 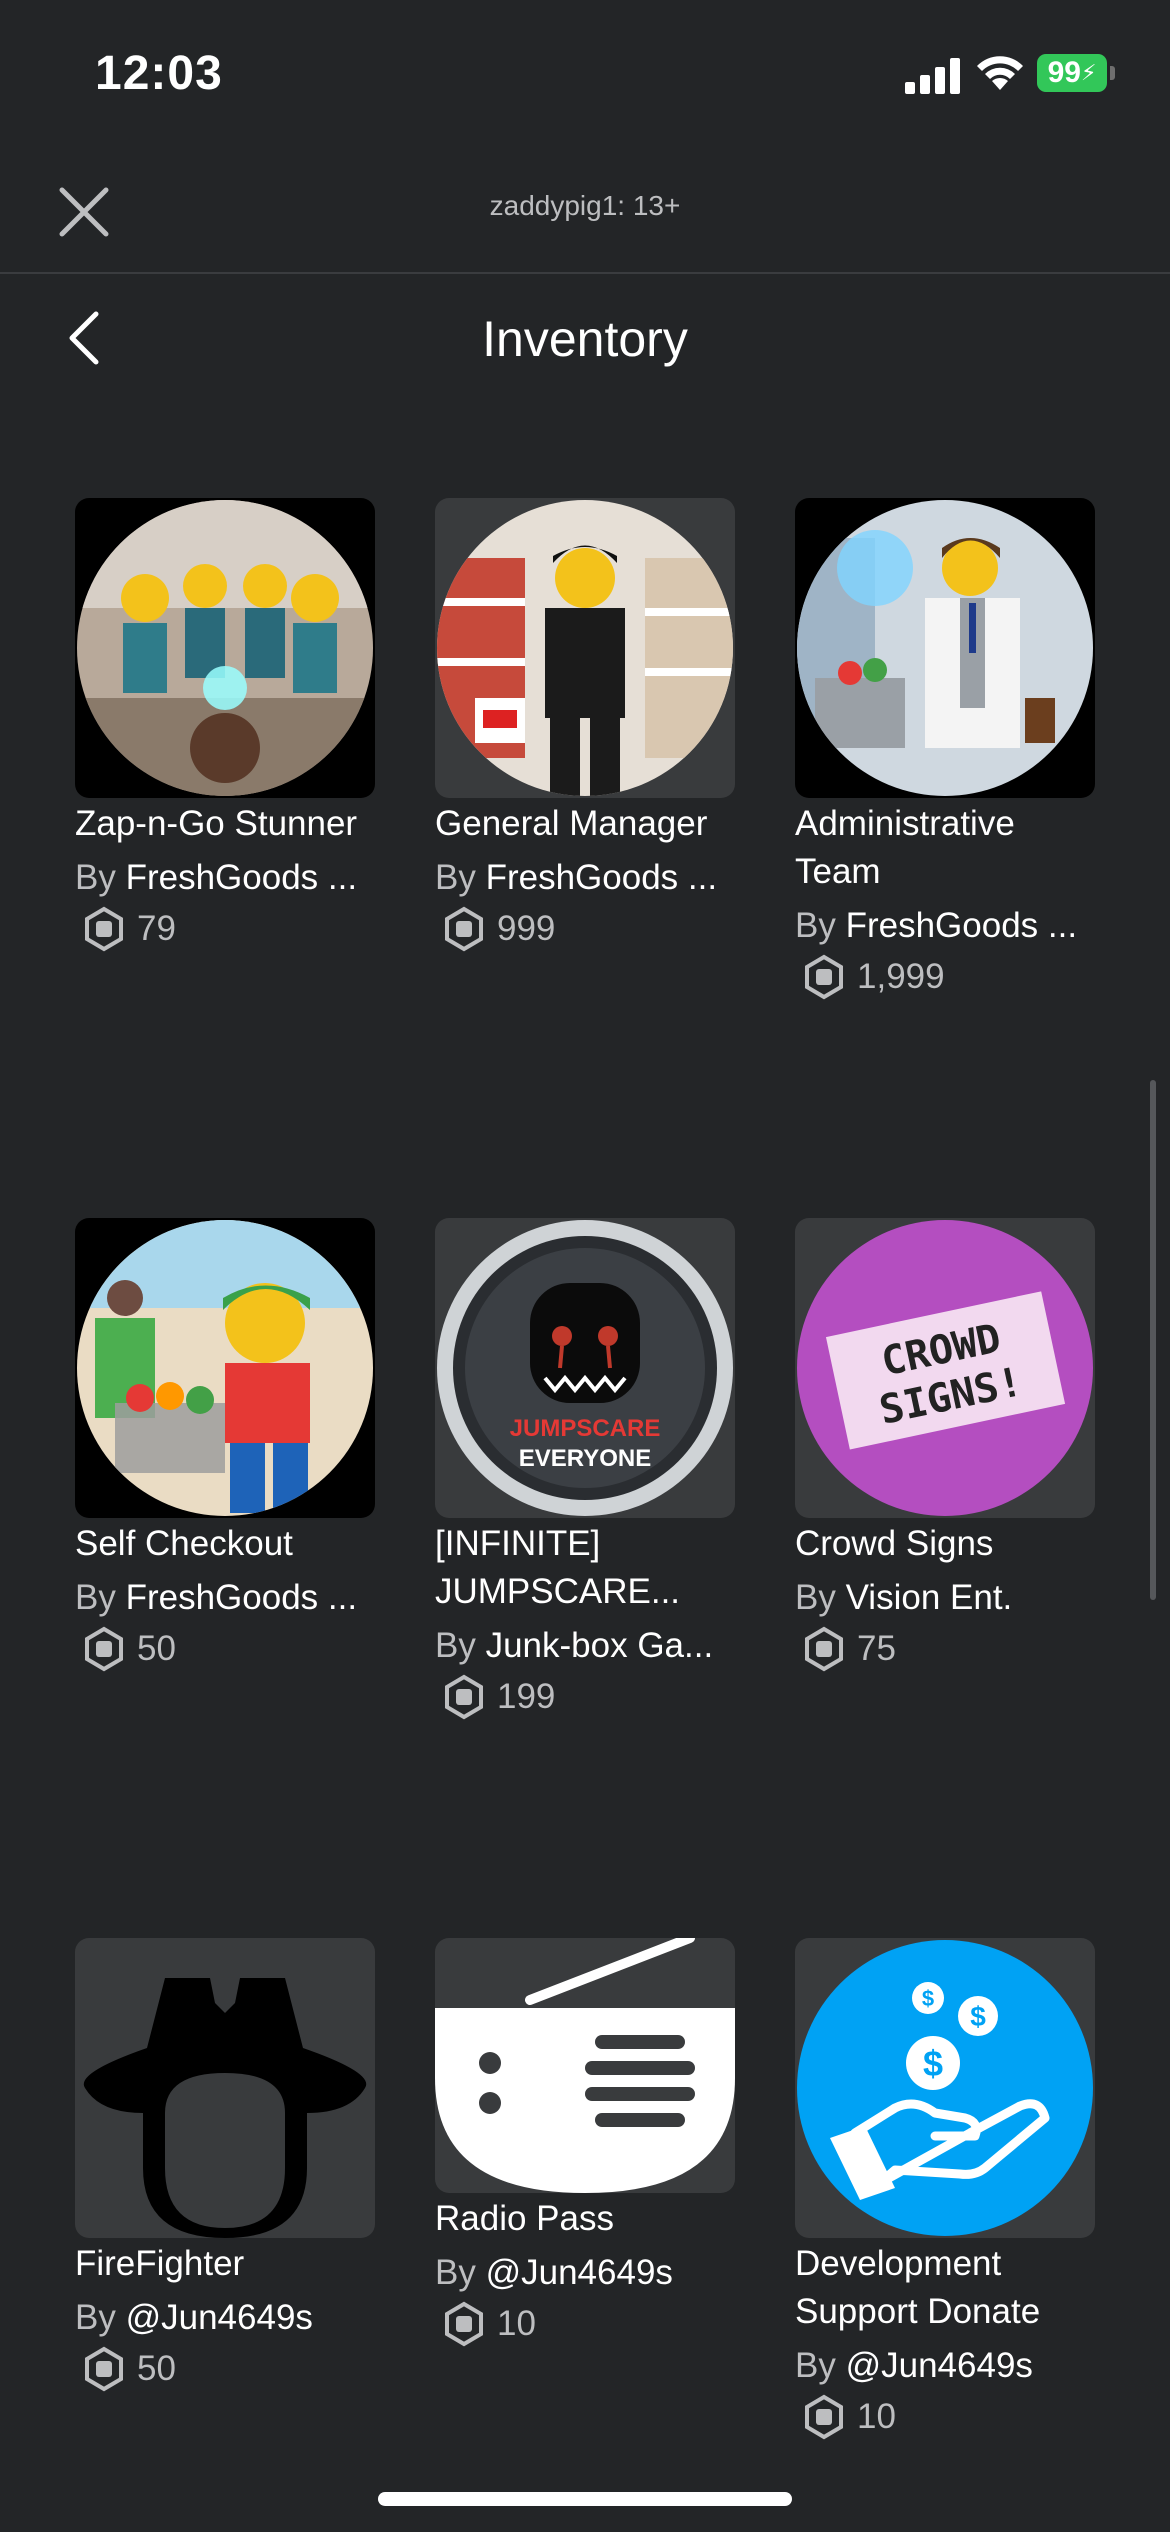 I want to click on inventory-item: Self Checkout By FreshGoods ... 50, so click(x=225, y=1445).